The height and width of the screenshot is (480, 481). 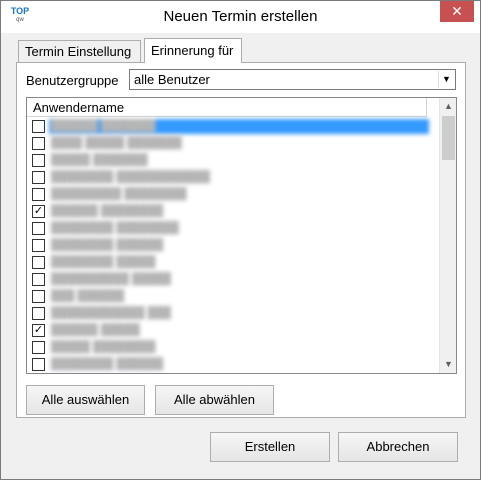 I want to click on user-name: ██████ ████████, so click(x=107, y=211).